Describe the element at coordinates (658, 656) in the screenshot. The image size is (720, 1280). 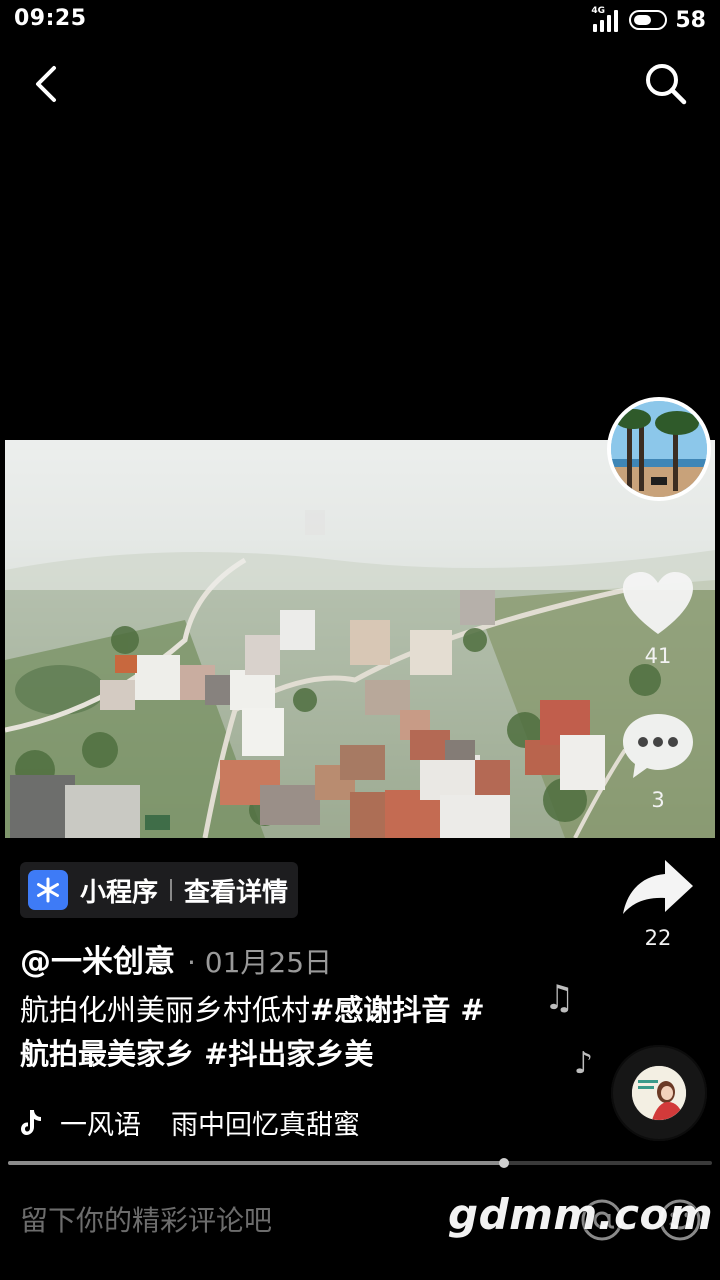
I see `like-count: 41` at that location.